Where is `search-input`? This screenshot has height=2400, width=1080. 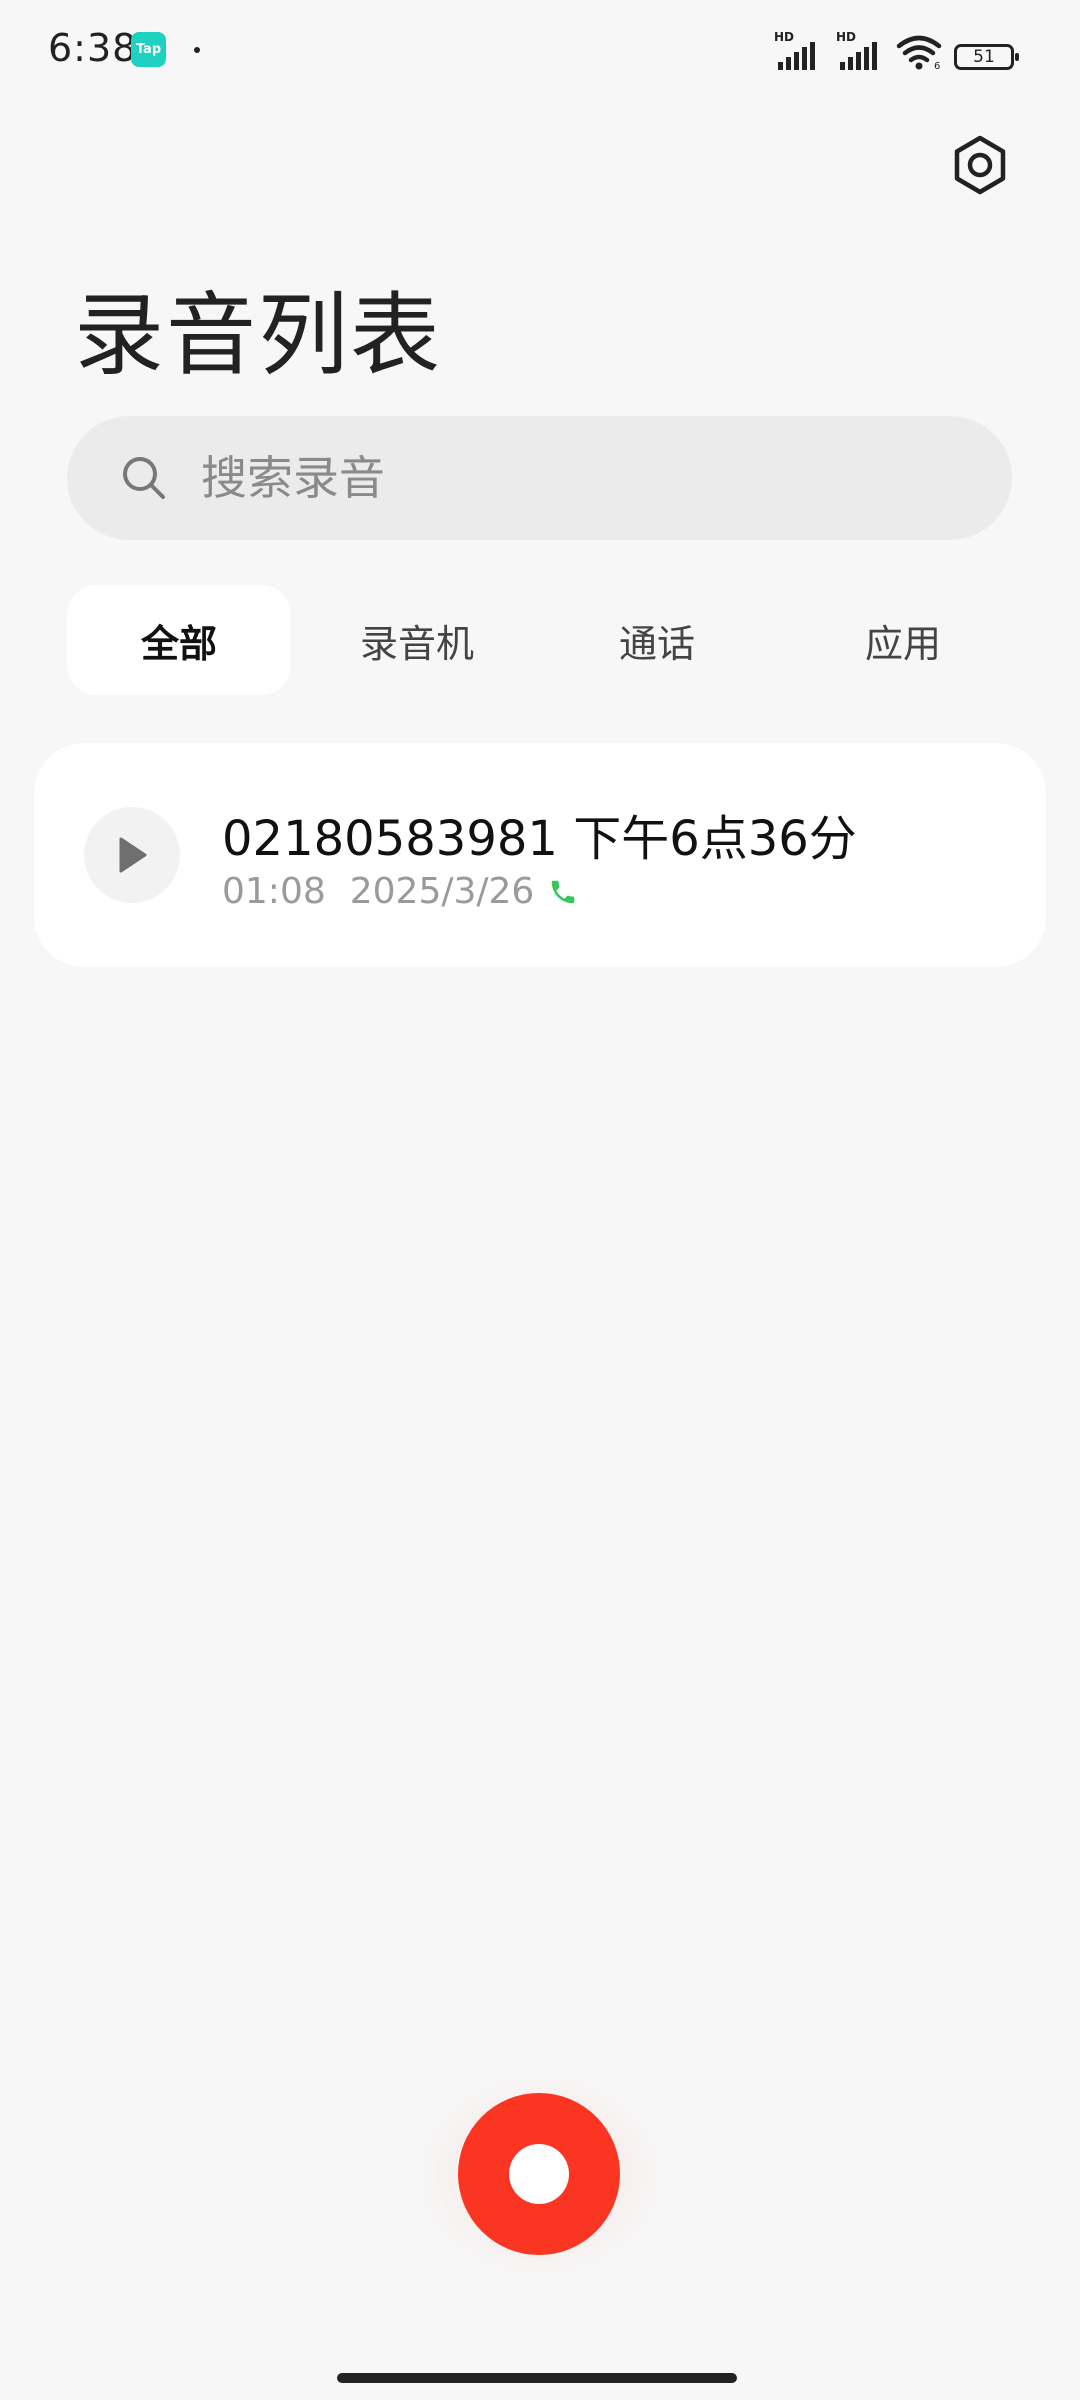
search-input is located at coordinates (591, 478).